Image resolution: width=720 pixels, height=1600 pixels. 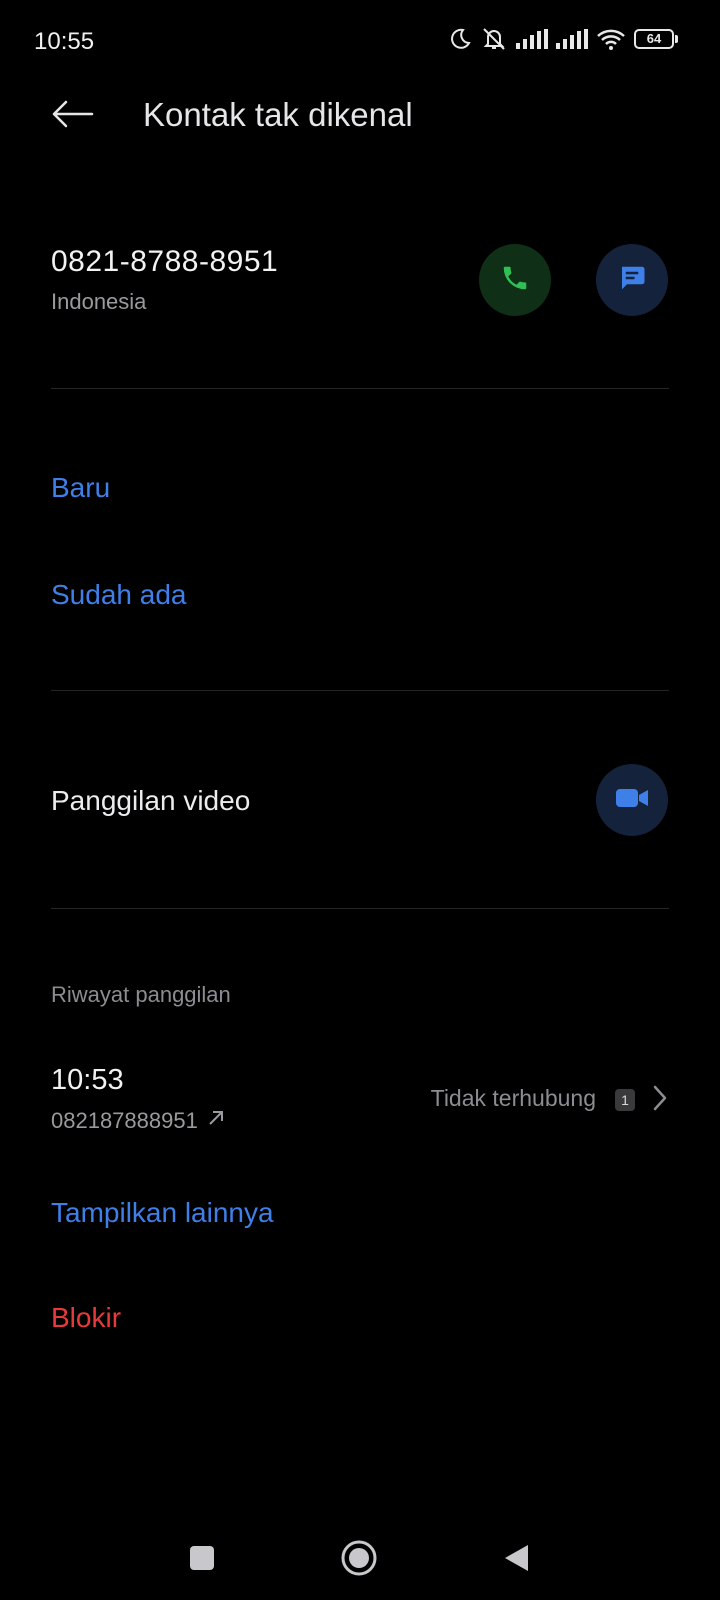 I want to click on call-button, so click(x=515, y=280).